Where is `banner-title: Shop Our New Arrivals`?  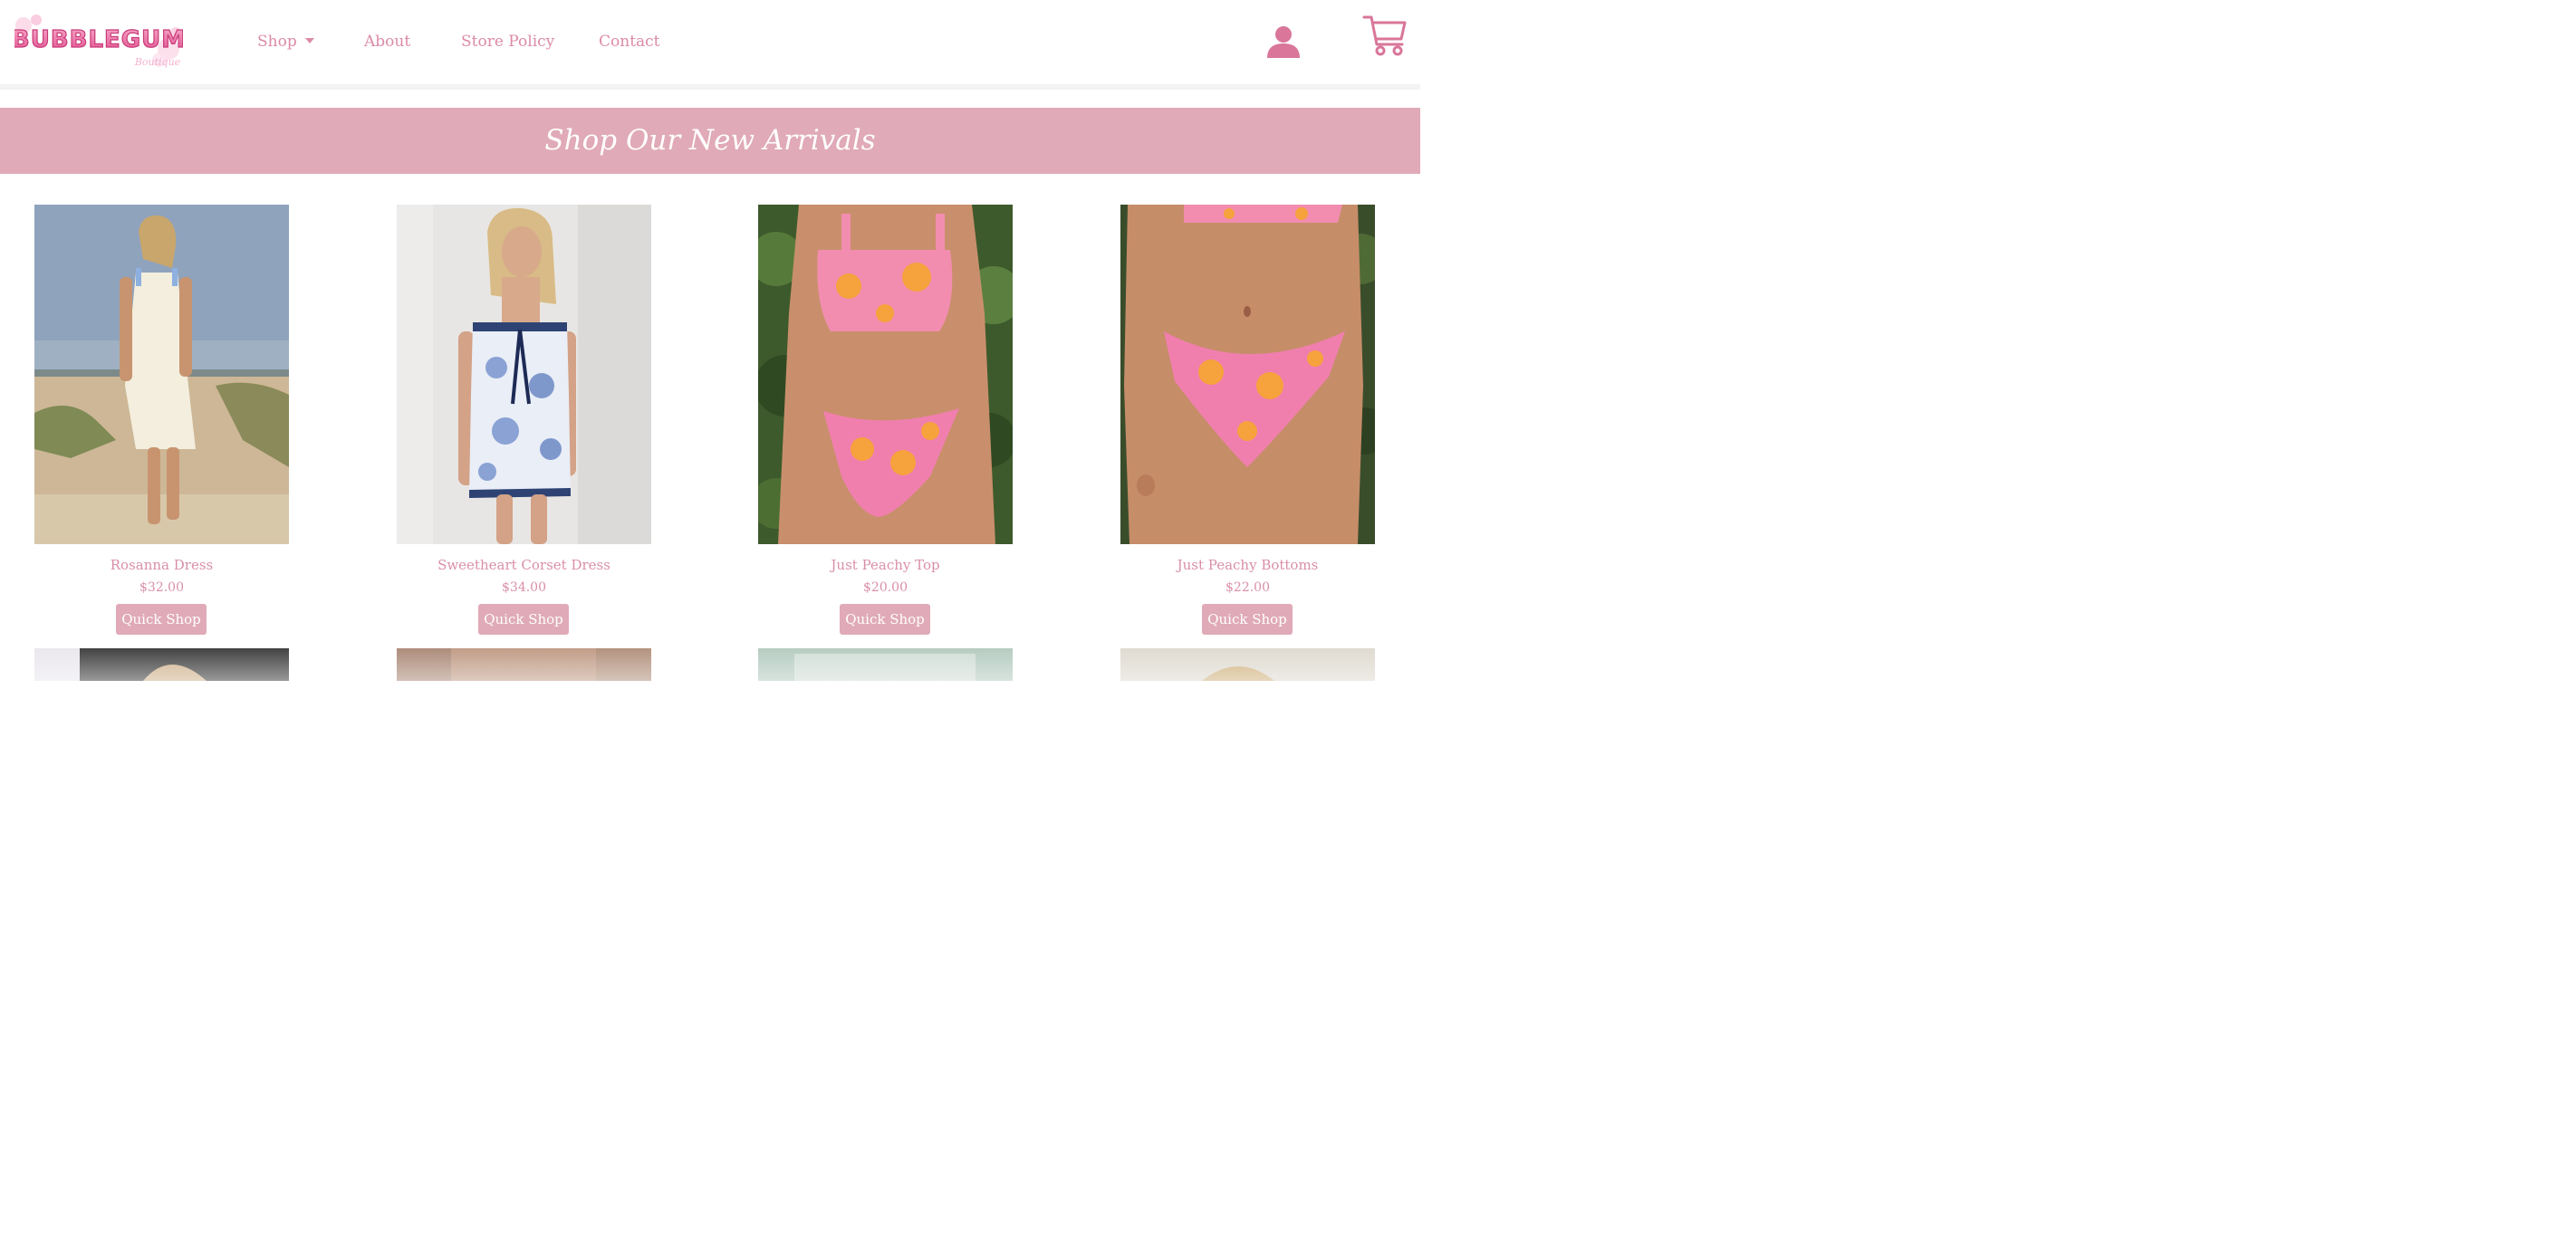
banner-title: Shop Our New Arrivals is located at coordinates (710, 140).